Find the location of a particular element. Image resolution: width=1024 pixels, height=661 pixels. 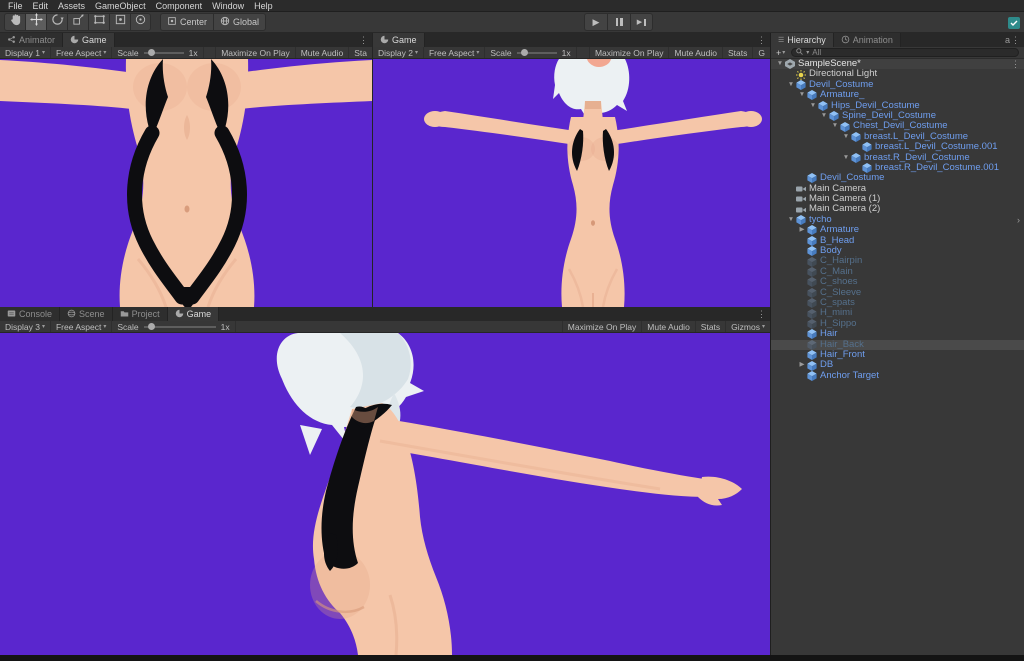

collab-status-icon is located at coordinates (1014, 22).